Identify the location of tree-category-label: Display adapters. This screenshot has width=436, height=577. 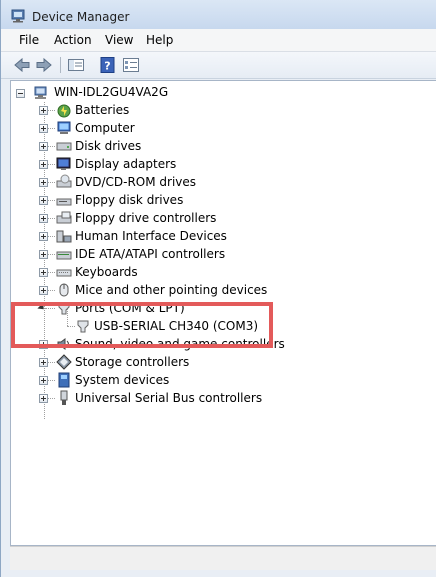
(125, 164).